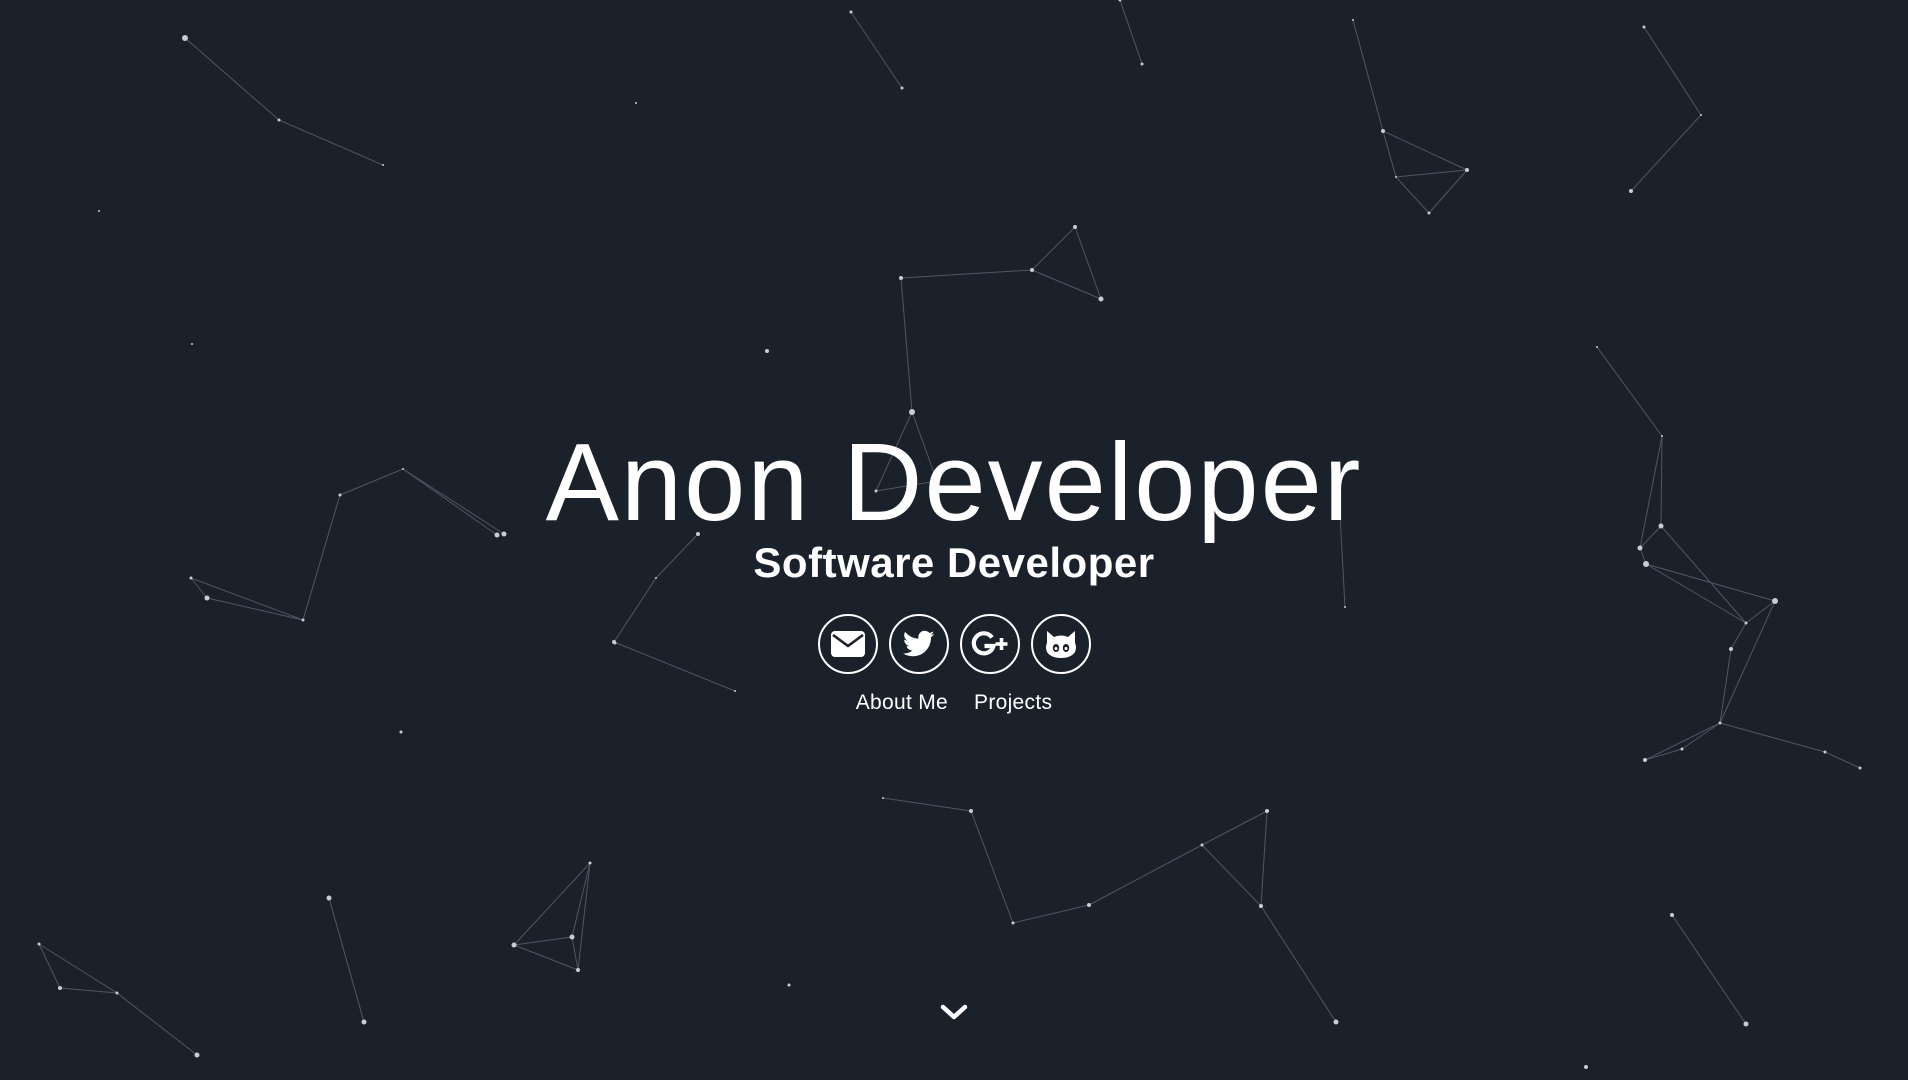 This screenshot has height=1080, width=1908. I want to click on projects-link: Projects, so click(1013, 703).